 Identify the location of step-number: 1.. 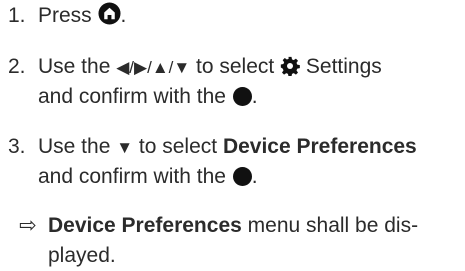
(17, 15).